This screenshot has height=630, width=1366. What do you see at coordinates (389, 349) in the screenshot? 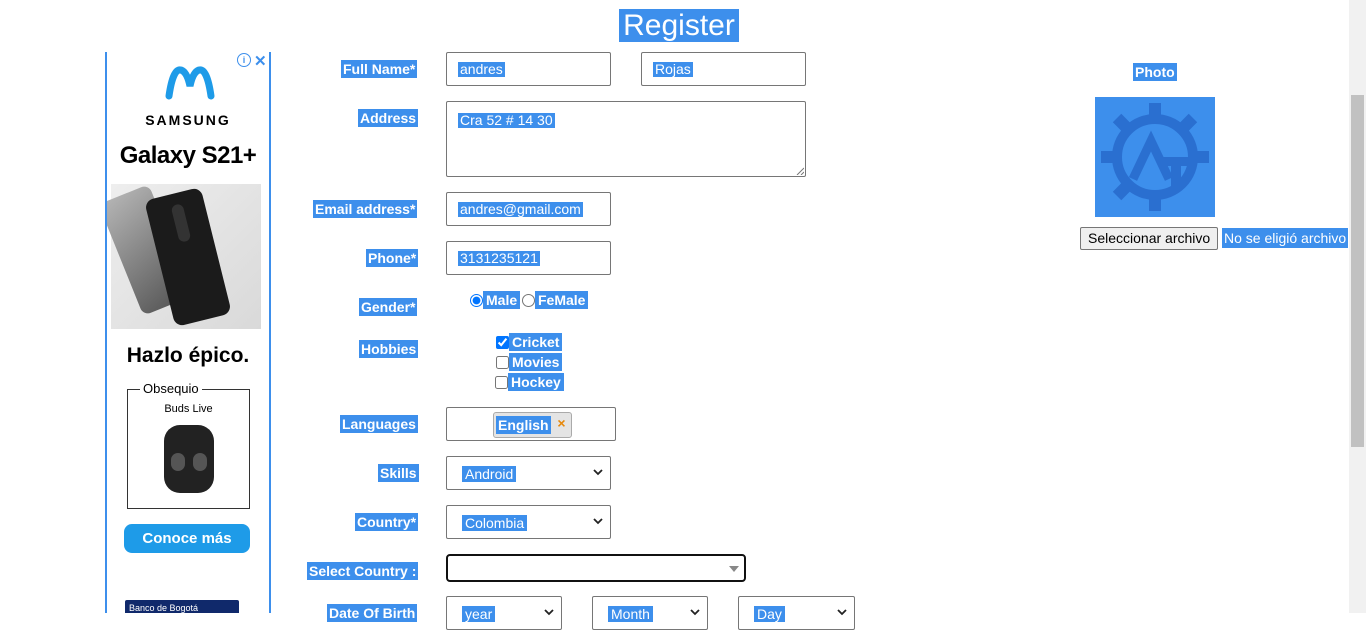
I see `hobbies-label: Hobbies` at bounding box center [389, 349].